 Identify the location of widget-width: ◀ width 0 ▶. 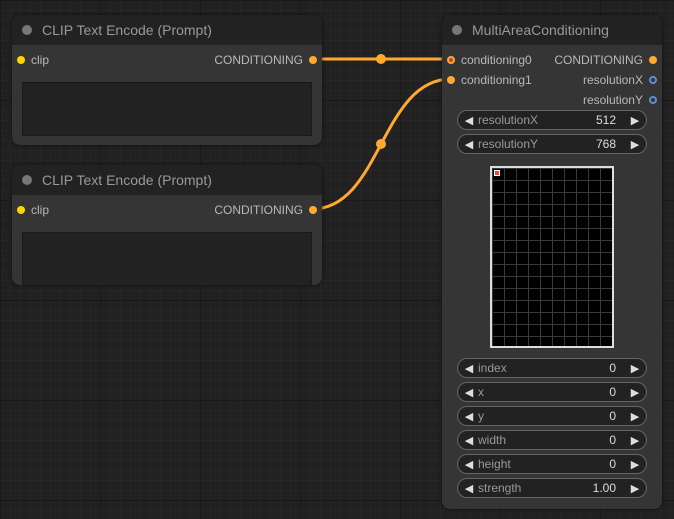
(552, 440).